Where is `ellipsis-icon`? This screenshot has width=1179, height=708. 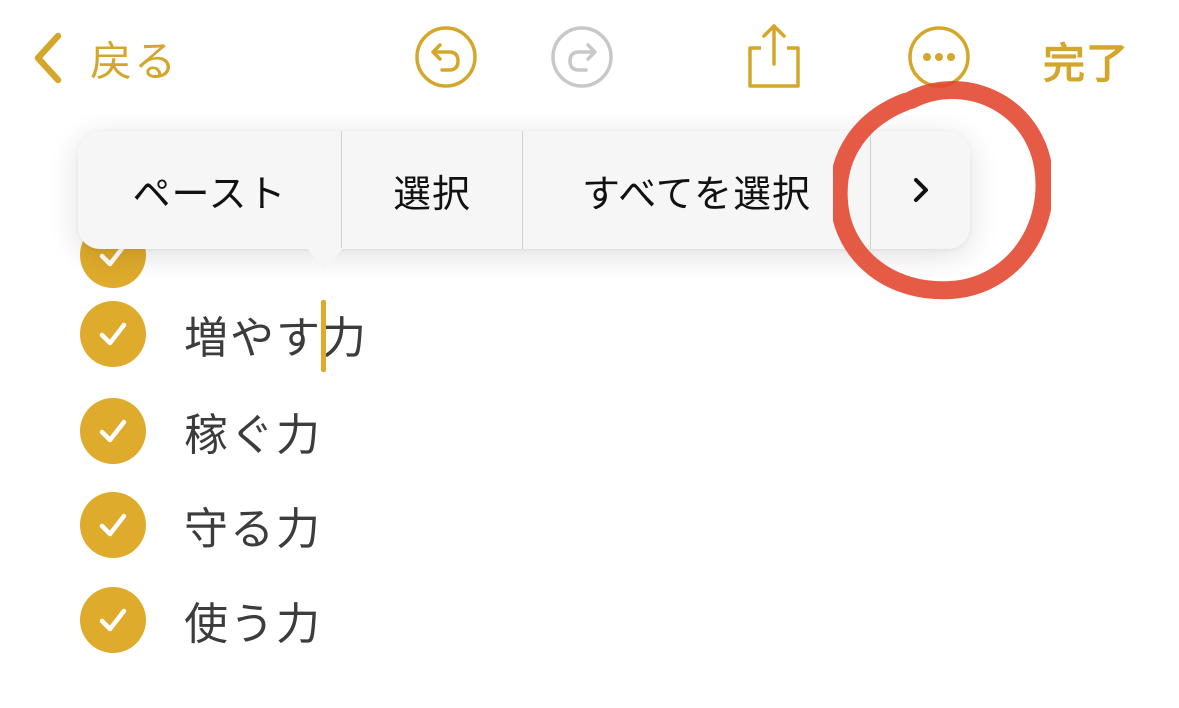
ellipsis-icon is located at coordinates (939, 57).